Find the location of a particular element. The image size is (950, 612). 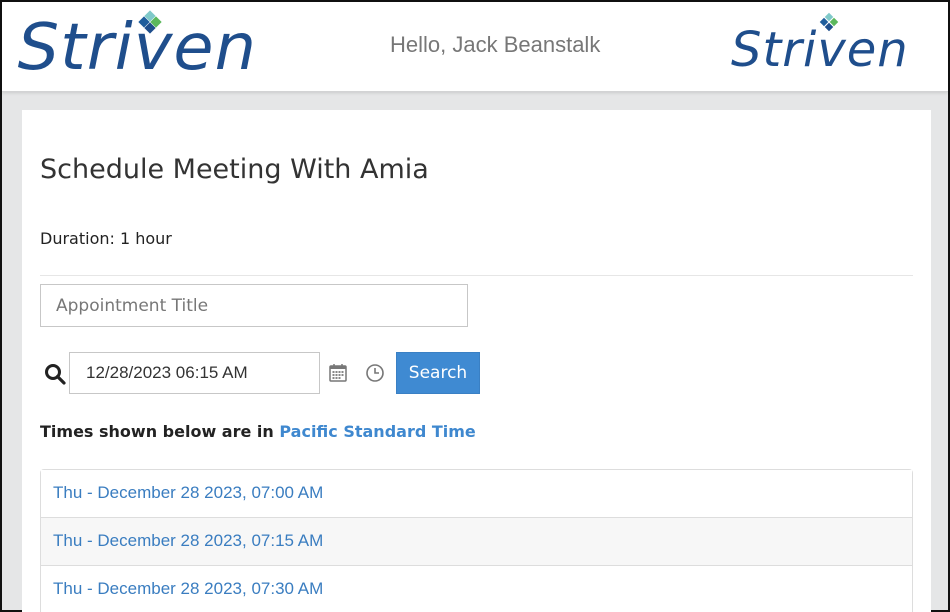

divider is located at coordinates (476, 275).